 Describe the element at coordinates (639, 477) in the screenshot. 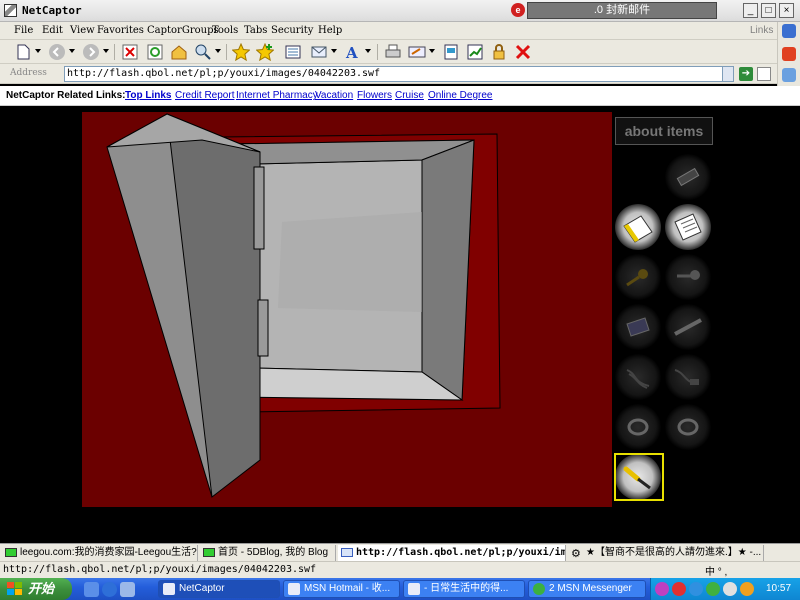

I see `selected-item-frame` at that location.